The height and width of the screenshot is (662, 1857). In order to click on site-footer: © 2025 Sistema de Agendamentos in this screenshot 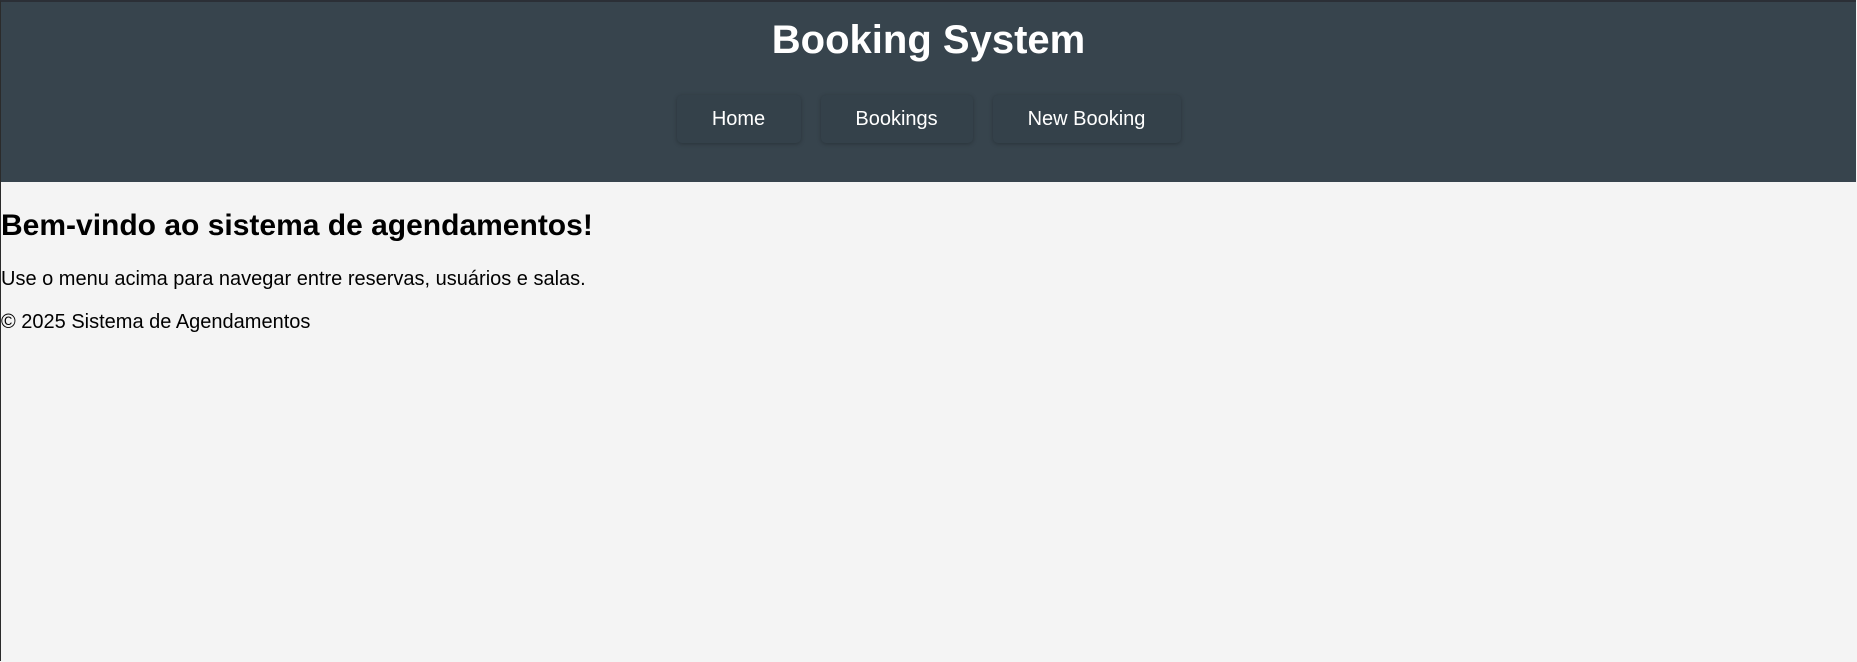, I will do `click(156, 322)`.